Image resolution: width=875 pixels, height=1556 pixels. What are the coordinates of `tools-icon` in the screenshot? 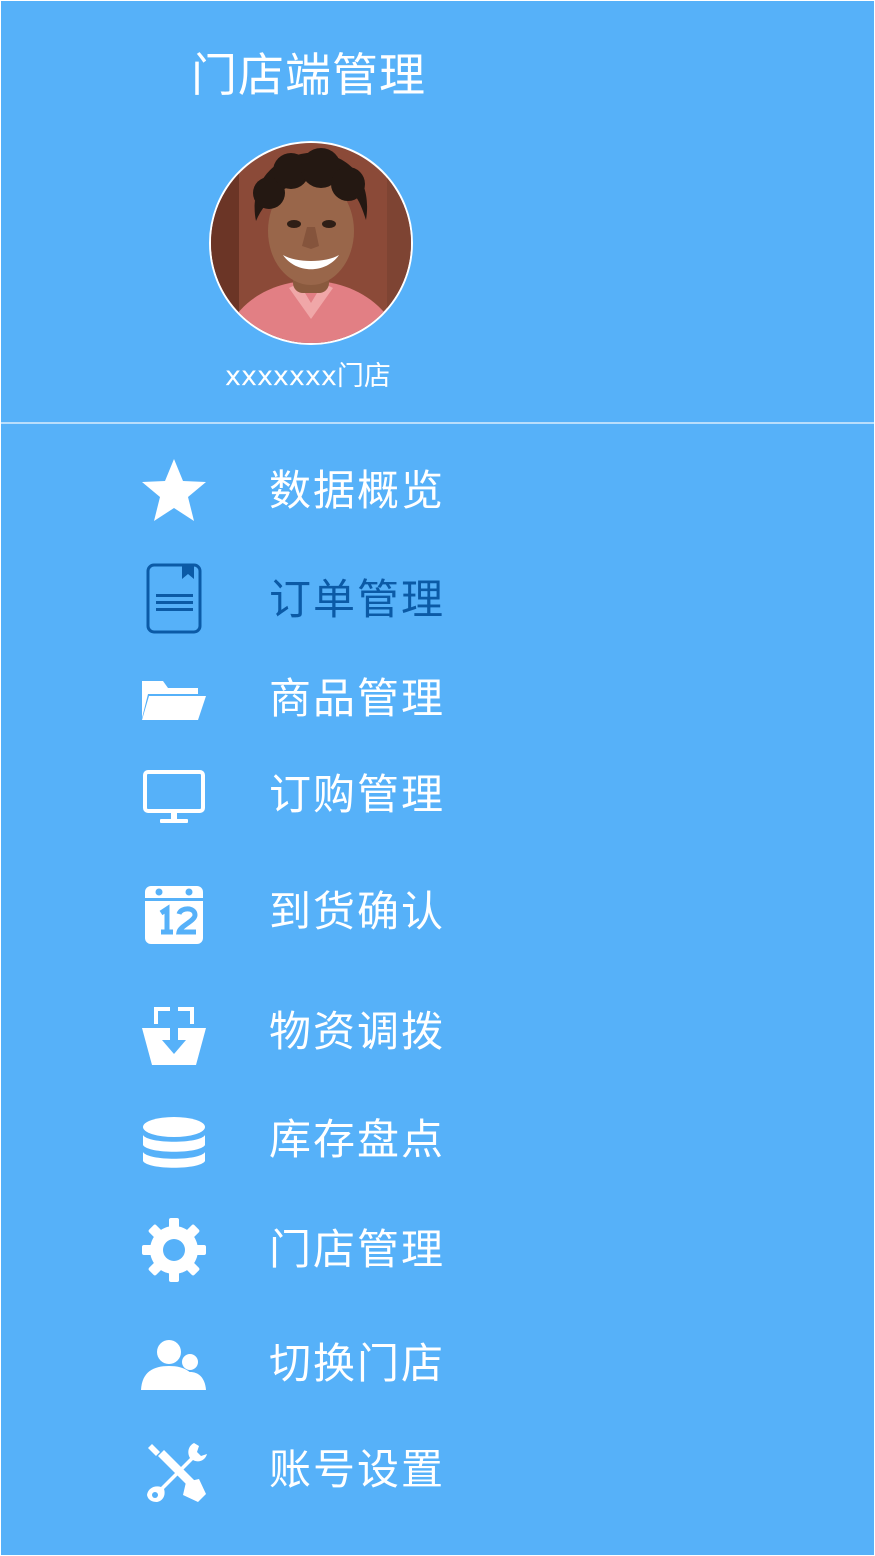 It's located at (174, 1470).